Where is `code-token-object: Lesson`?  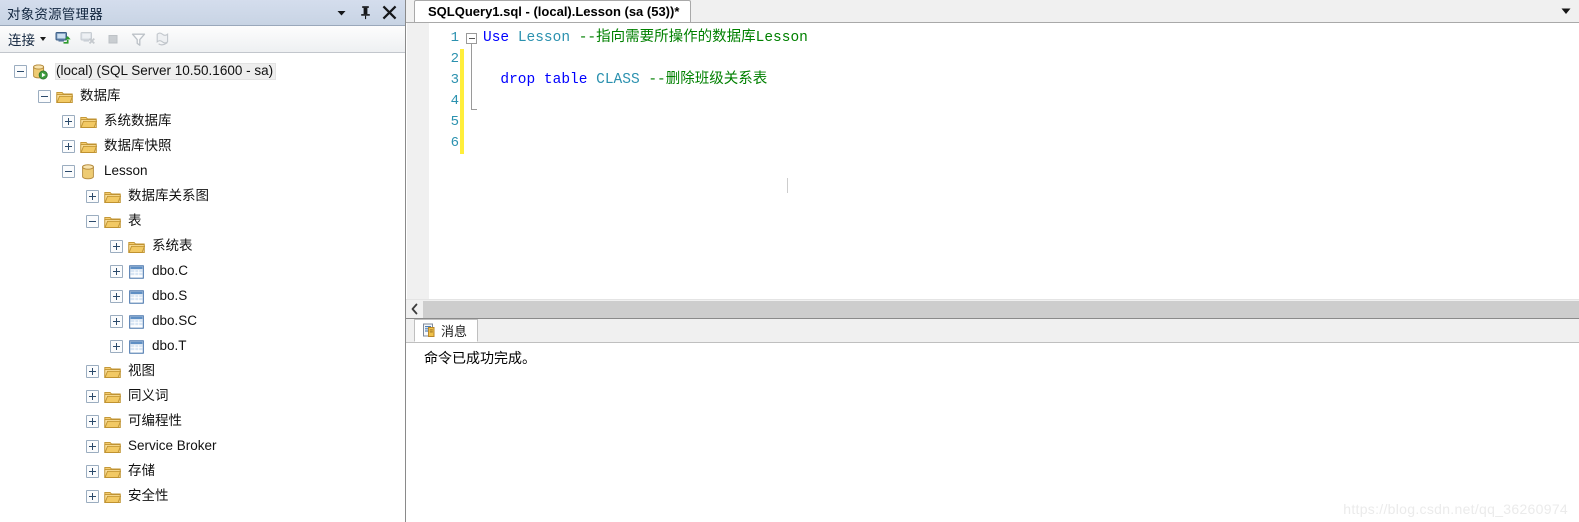 code-token-object: Lesson is located at coordinates (544, 38).